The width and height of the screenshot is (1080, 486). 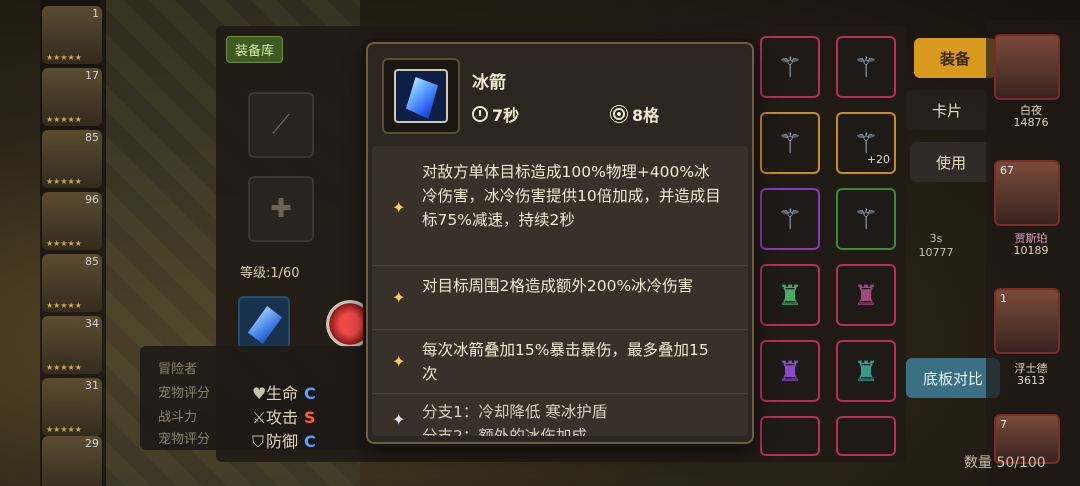 I want to click on hero-score: 10777, so click(x=936, y=252).